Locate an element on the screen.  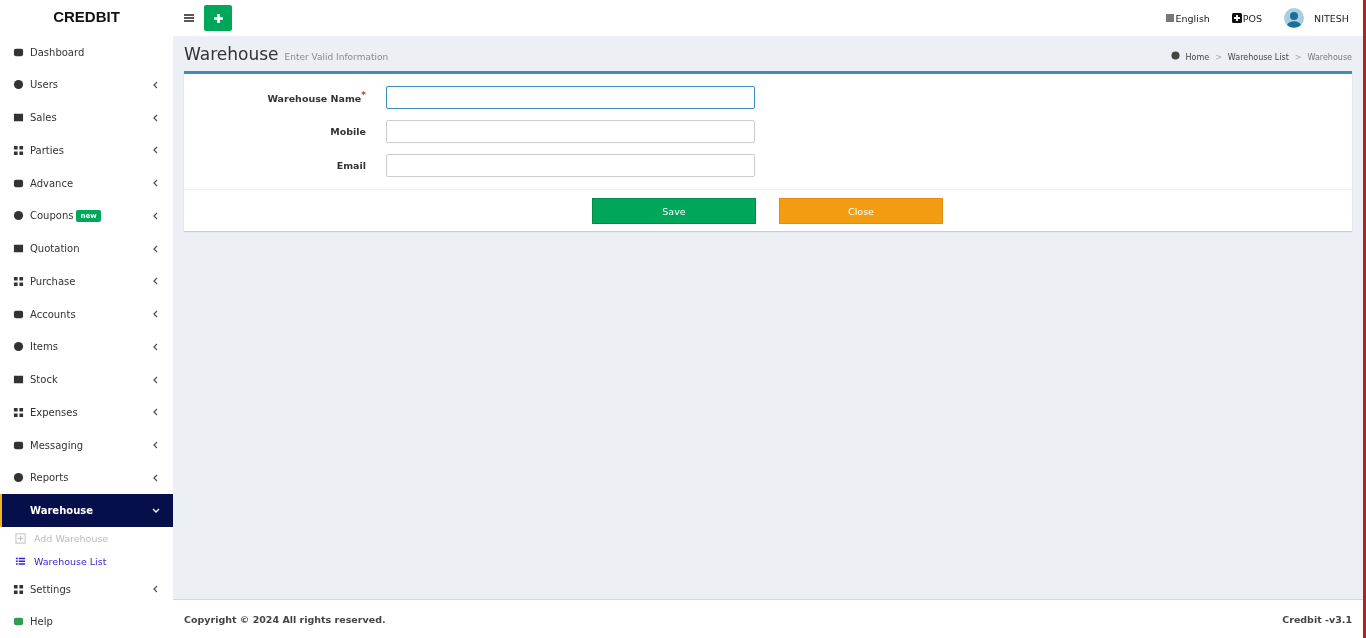
breadcrumb-item: Warehouse is located at coordinates (1329, 57).